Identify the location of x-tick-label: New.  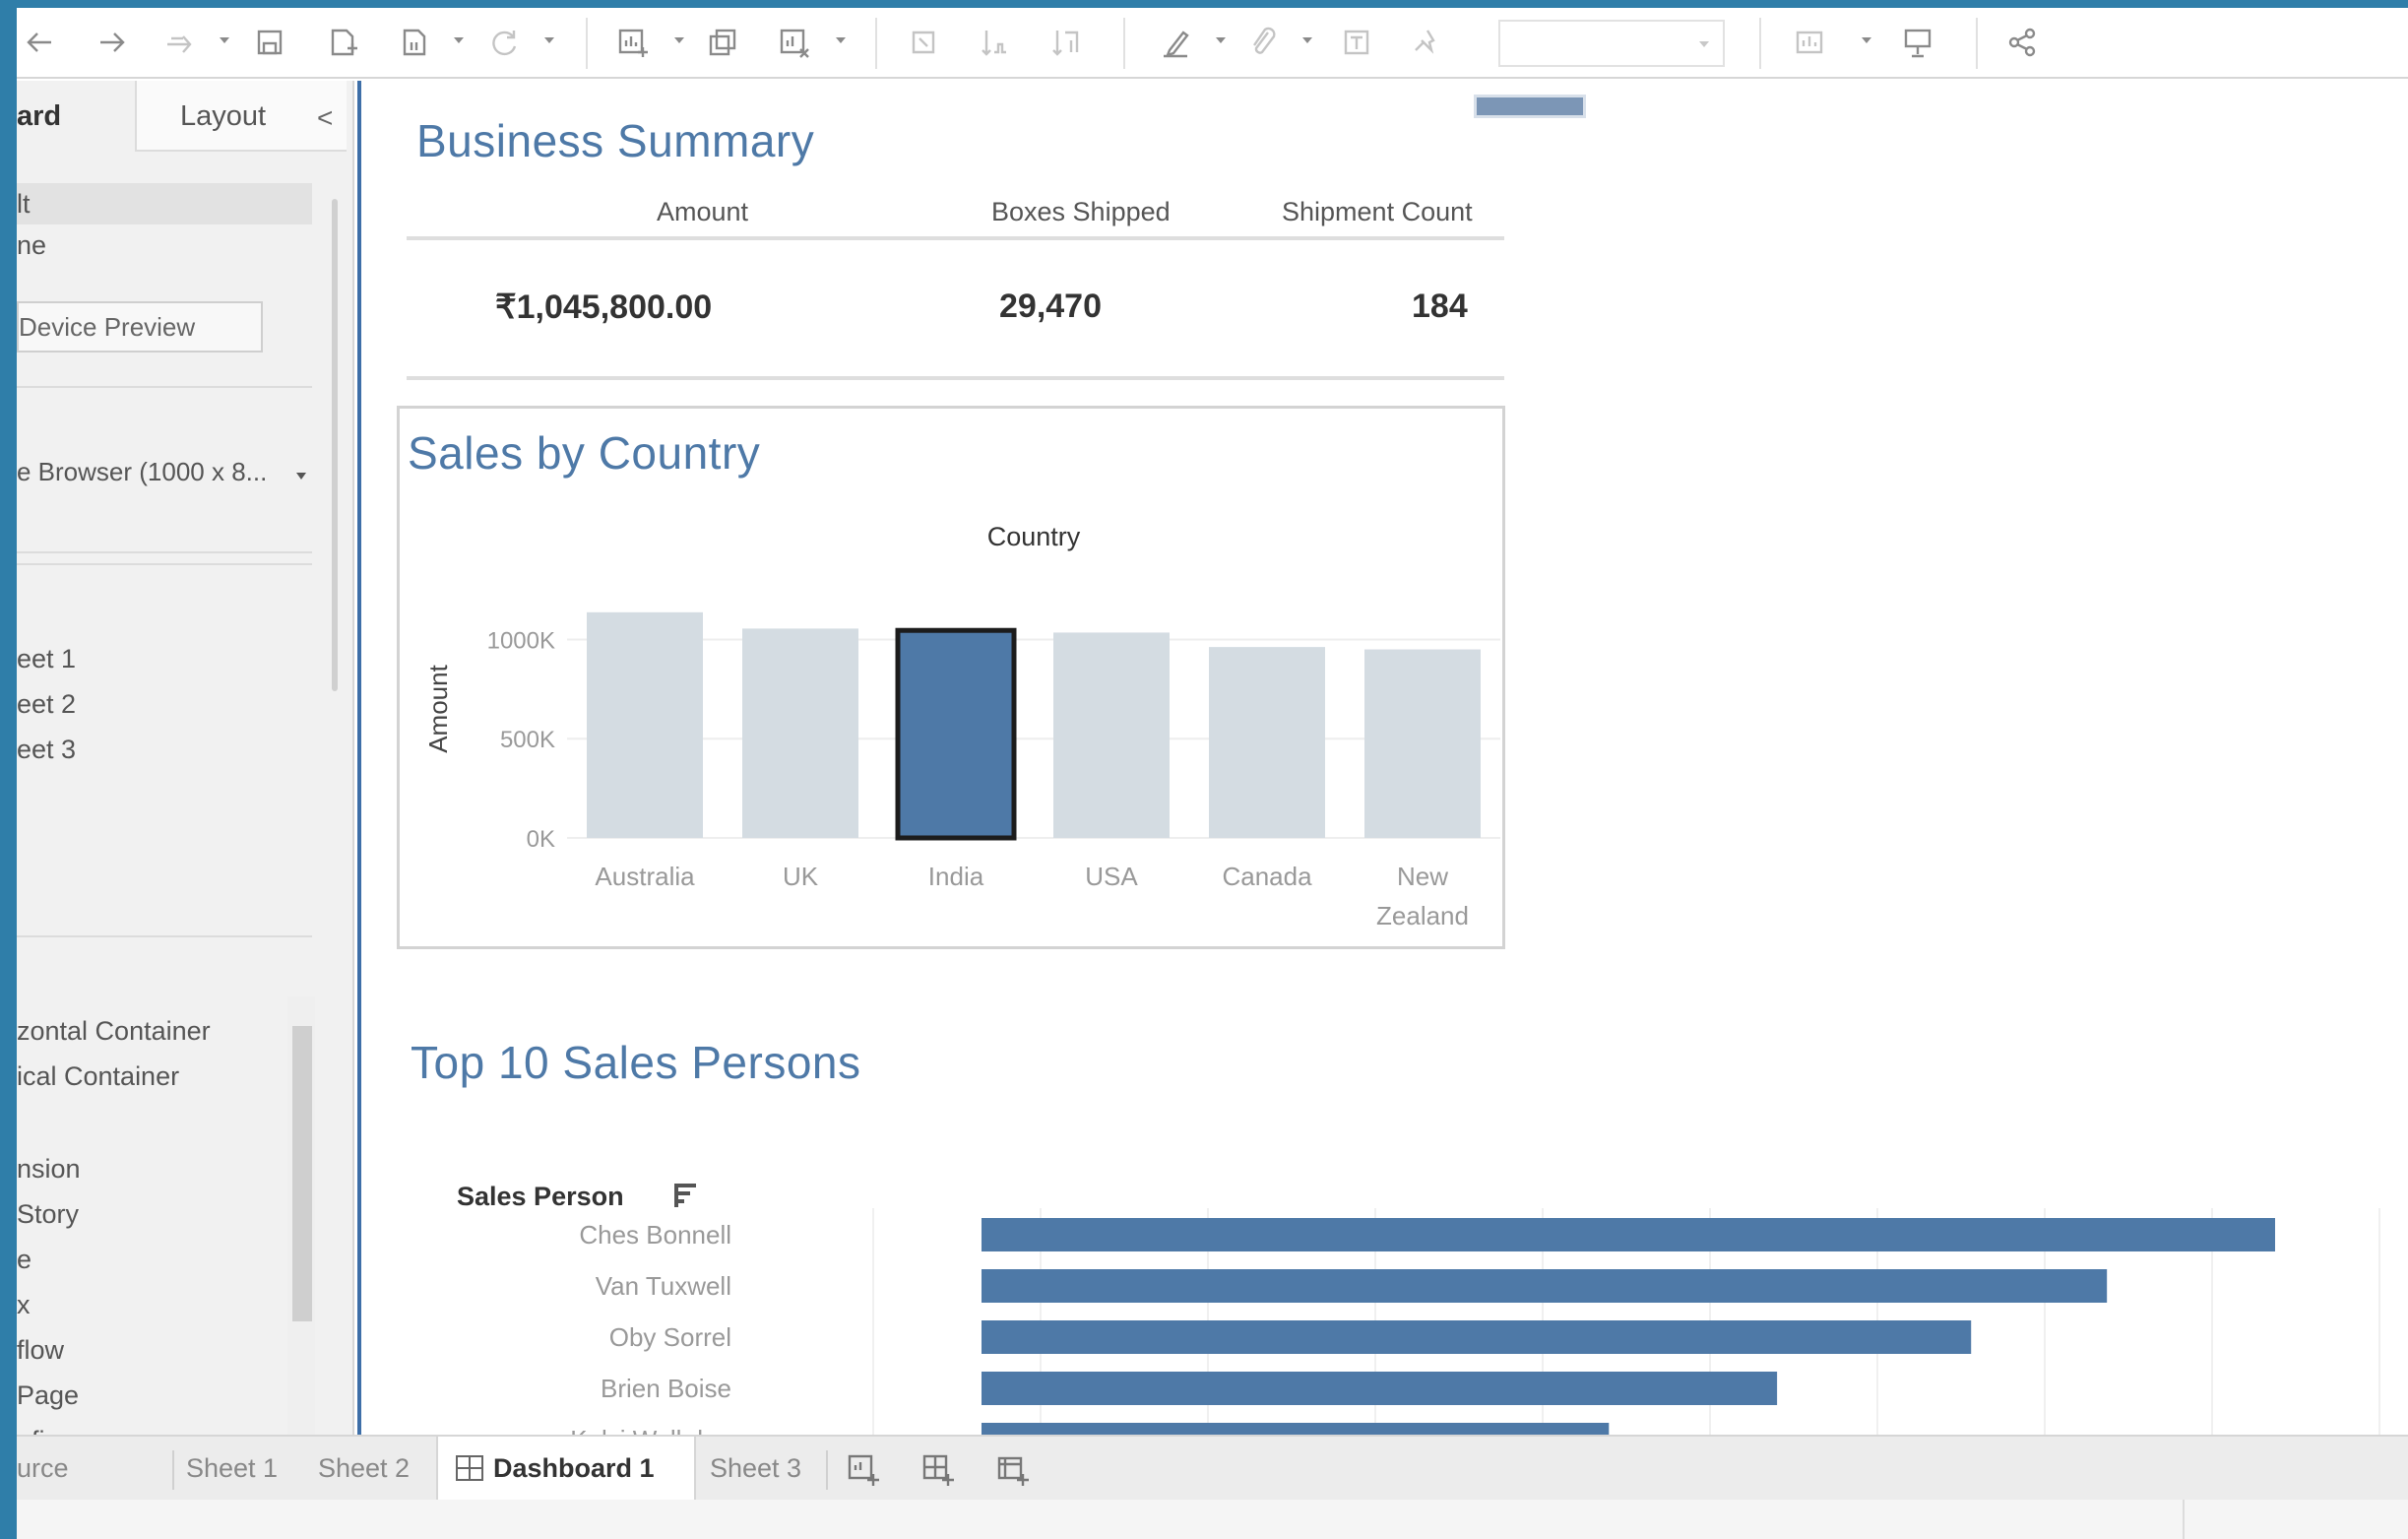
(1422, 877).